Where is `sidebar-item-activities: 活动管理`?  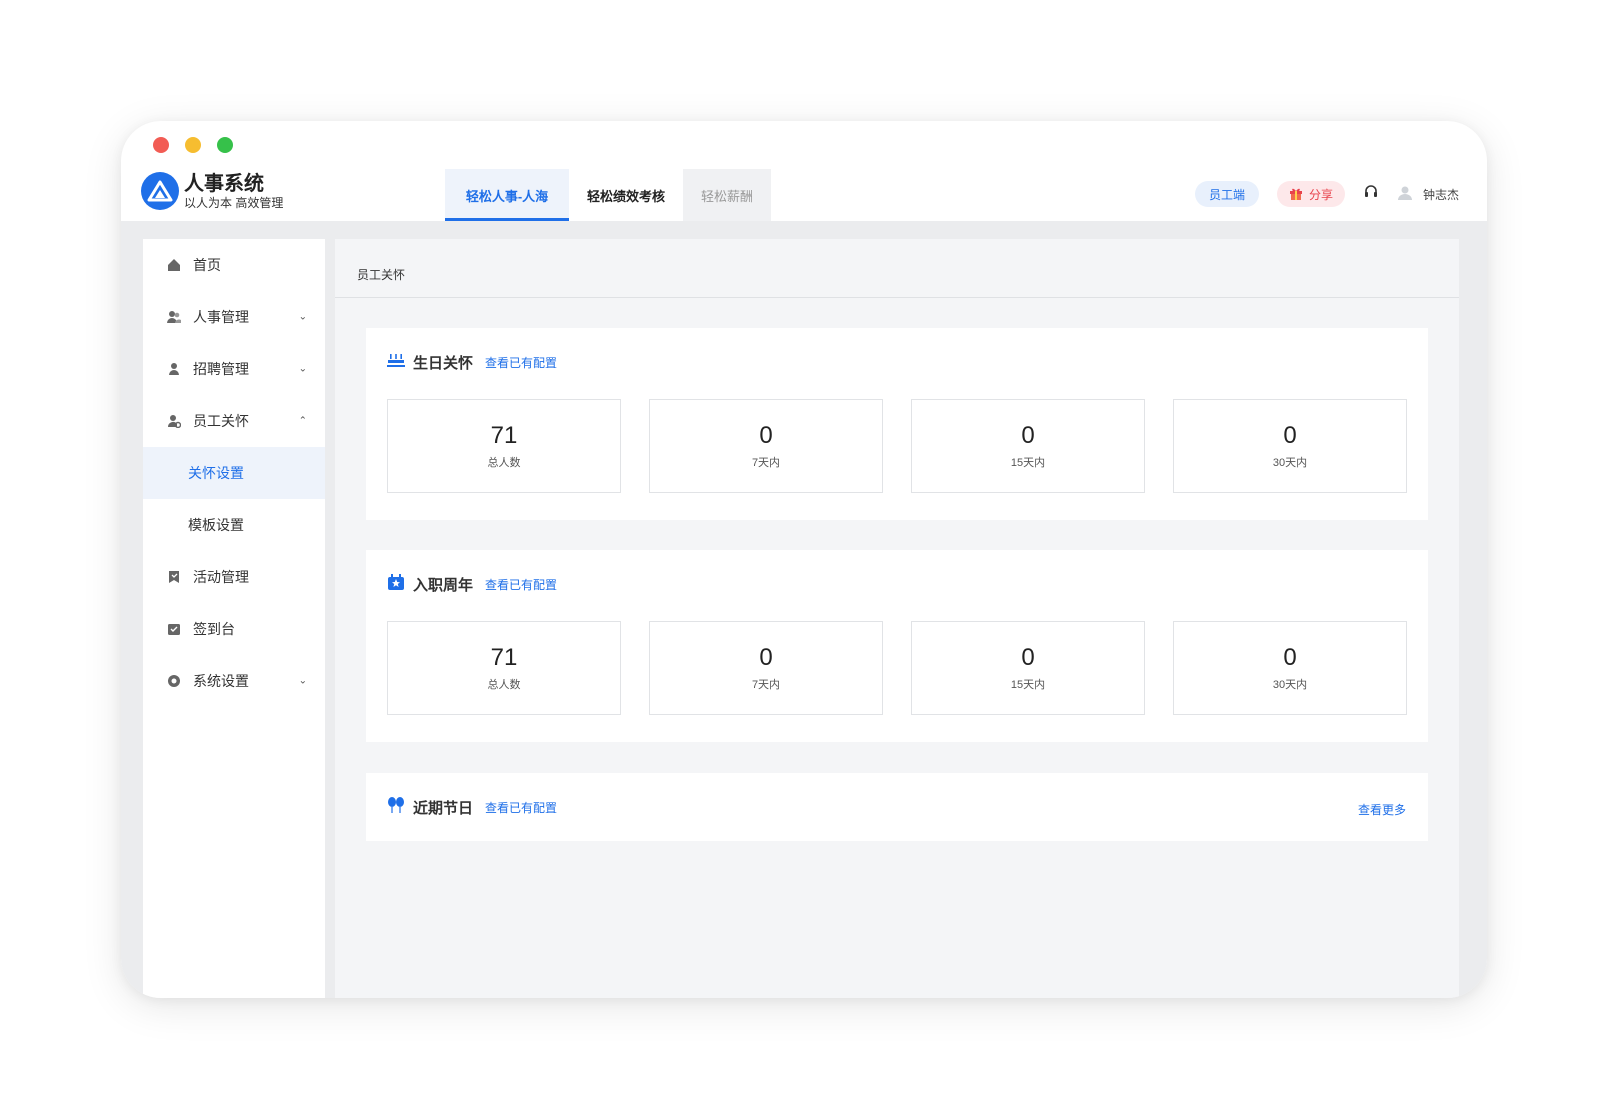 sidebar-item-activities: 活动管理 is located at coordinates (234, 577).